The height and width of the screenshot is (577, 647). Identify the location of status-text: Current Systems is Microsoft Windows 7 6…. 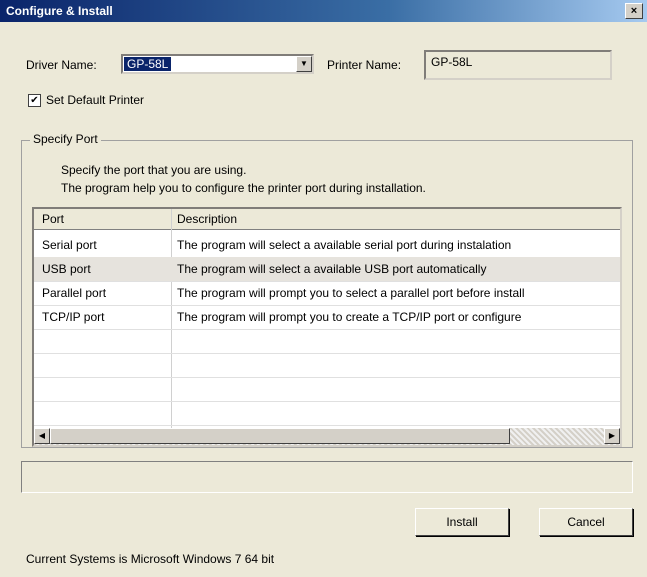
(150, 559).